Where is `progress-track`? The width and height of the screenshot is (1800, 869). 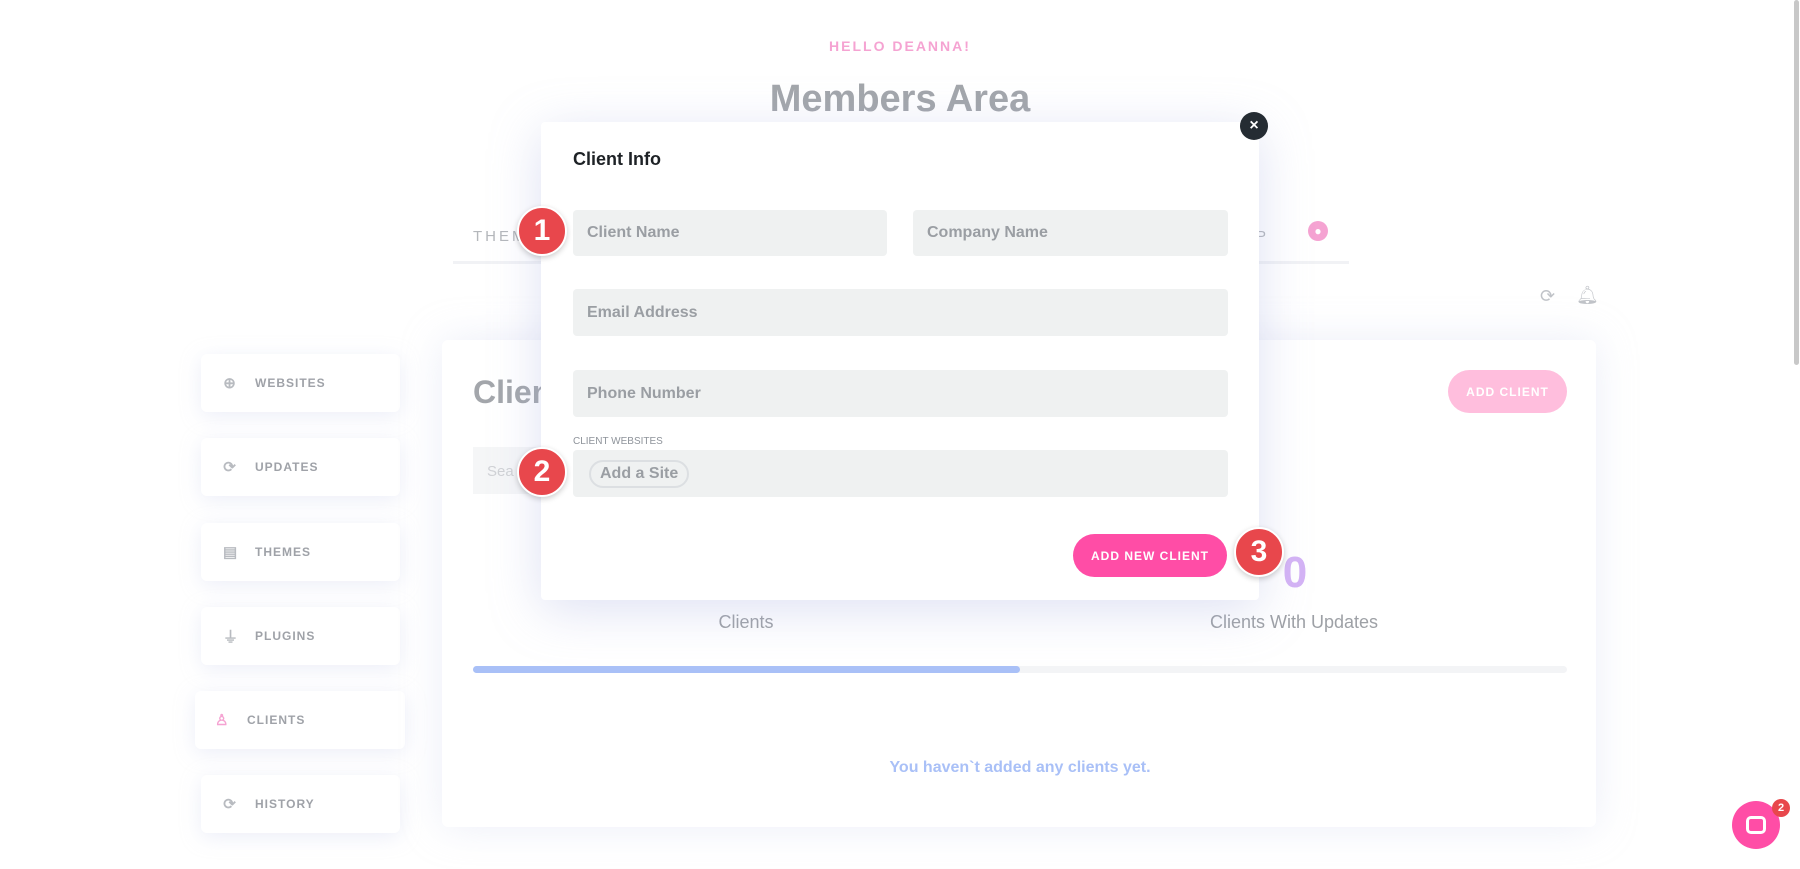 progress-track is located at coordinates (1020, 669).